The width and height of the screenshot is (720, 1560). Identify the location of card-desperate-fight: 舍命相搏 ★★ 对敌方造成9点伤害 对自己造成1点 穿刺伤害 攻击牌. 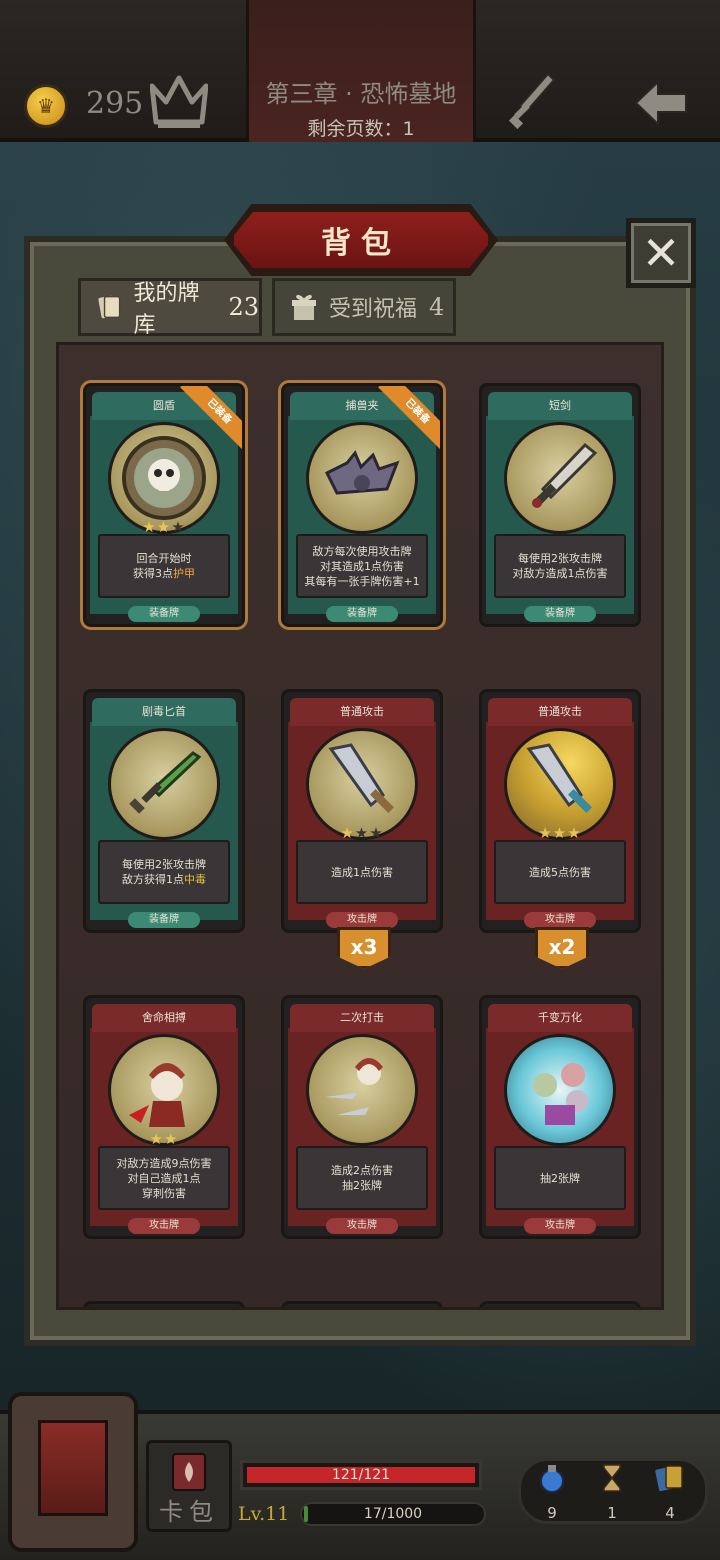
(164, 1117).